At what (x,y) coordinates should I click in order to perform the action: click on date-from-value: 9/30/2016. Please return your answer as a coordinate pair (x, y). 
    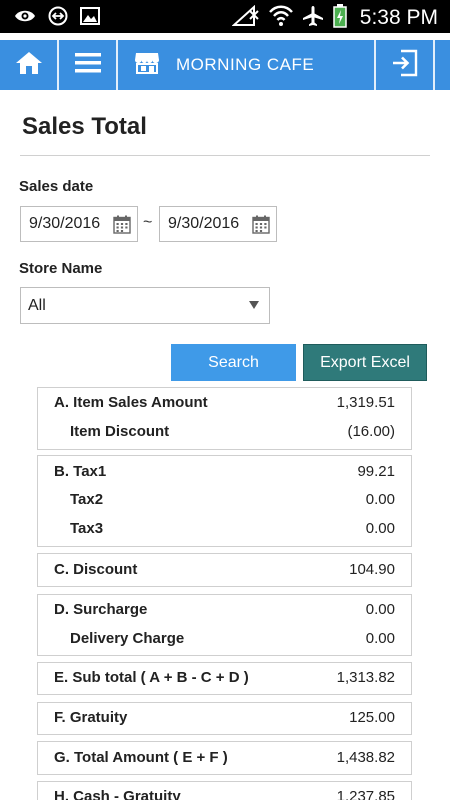
    Looking at the image, I should click on (65, 223).